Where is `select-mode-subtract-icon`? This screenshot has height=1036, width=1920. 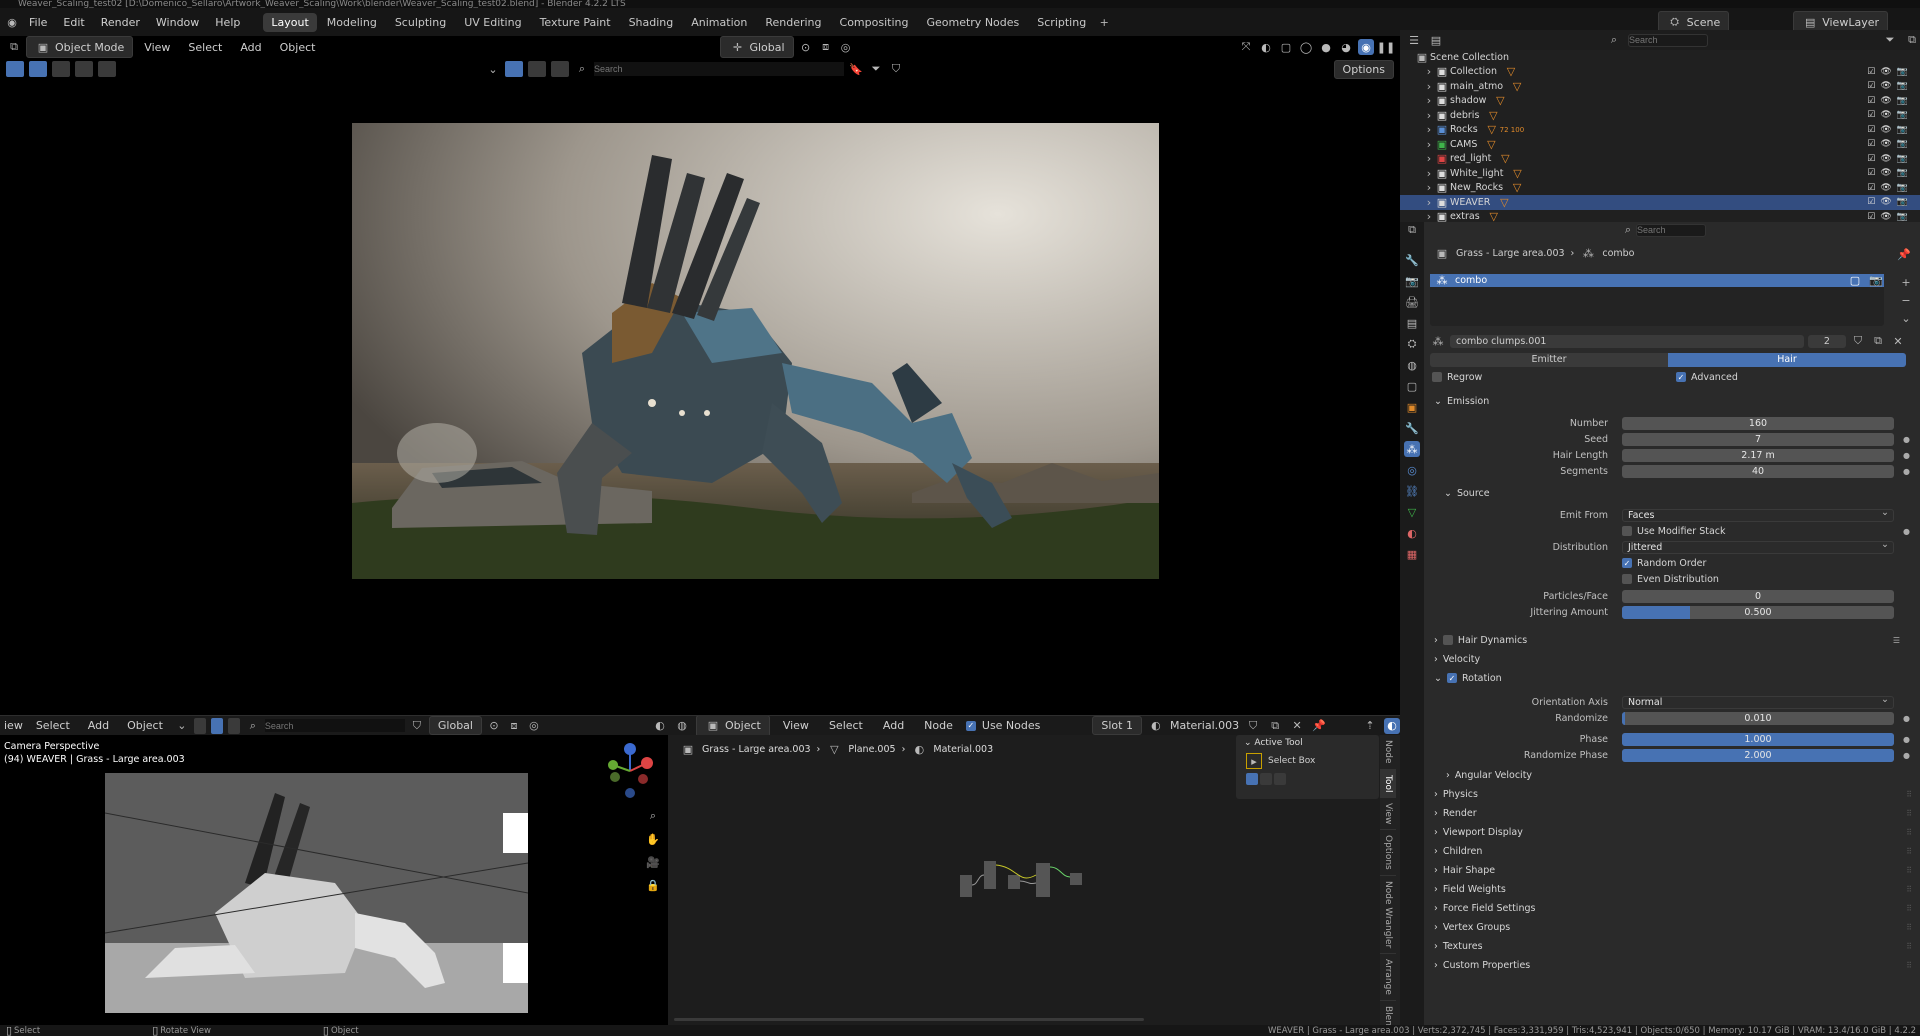 select-mode-subtract-icon is located at coordinates (84, 69).